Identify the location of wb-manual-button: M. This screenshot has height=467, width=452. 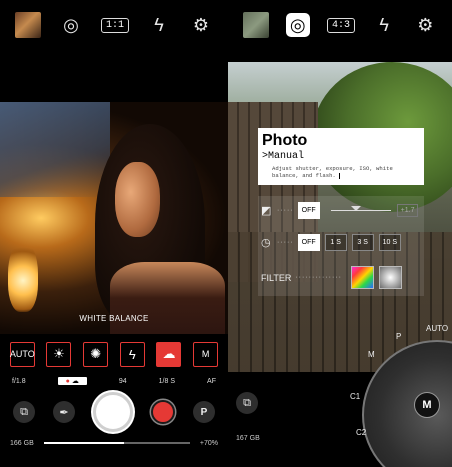
(206, 354).